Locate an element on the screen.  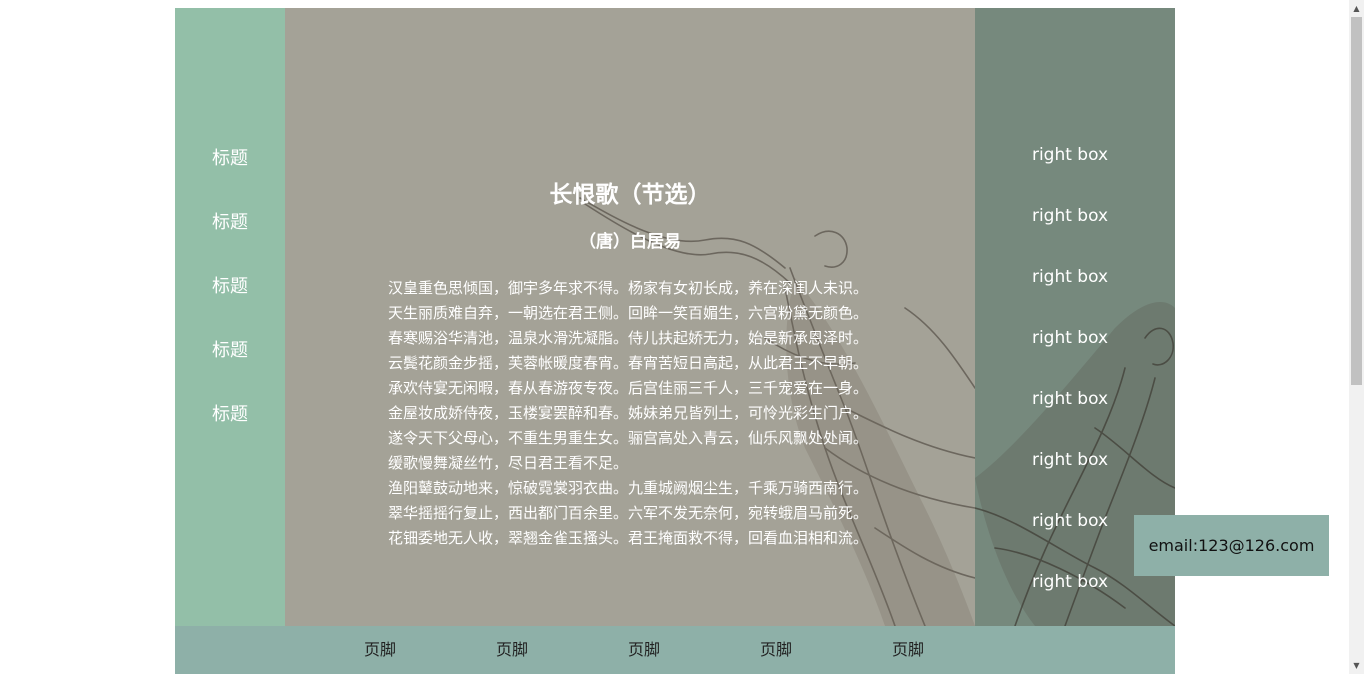
scrollbar-thumb is located at coordinates (1356, 201).